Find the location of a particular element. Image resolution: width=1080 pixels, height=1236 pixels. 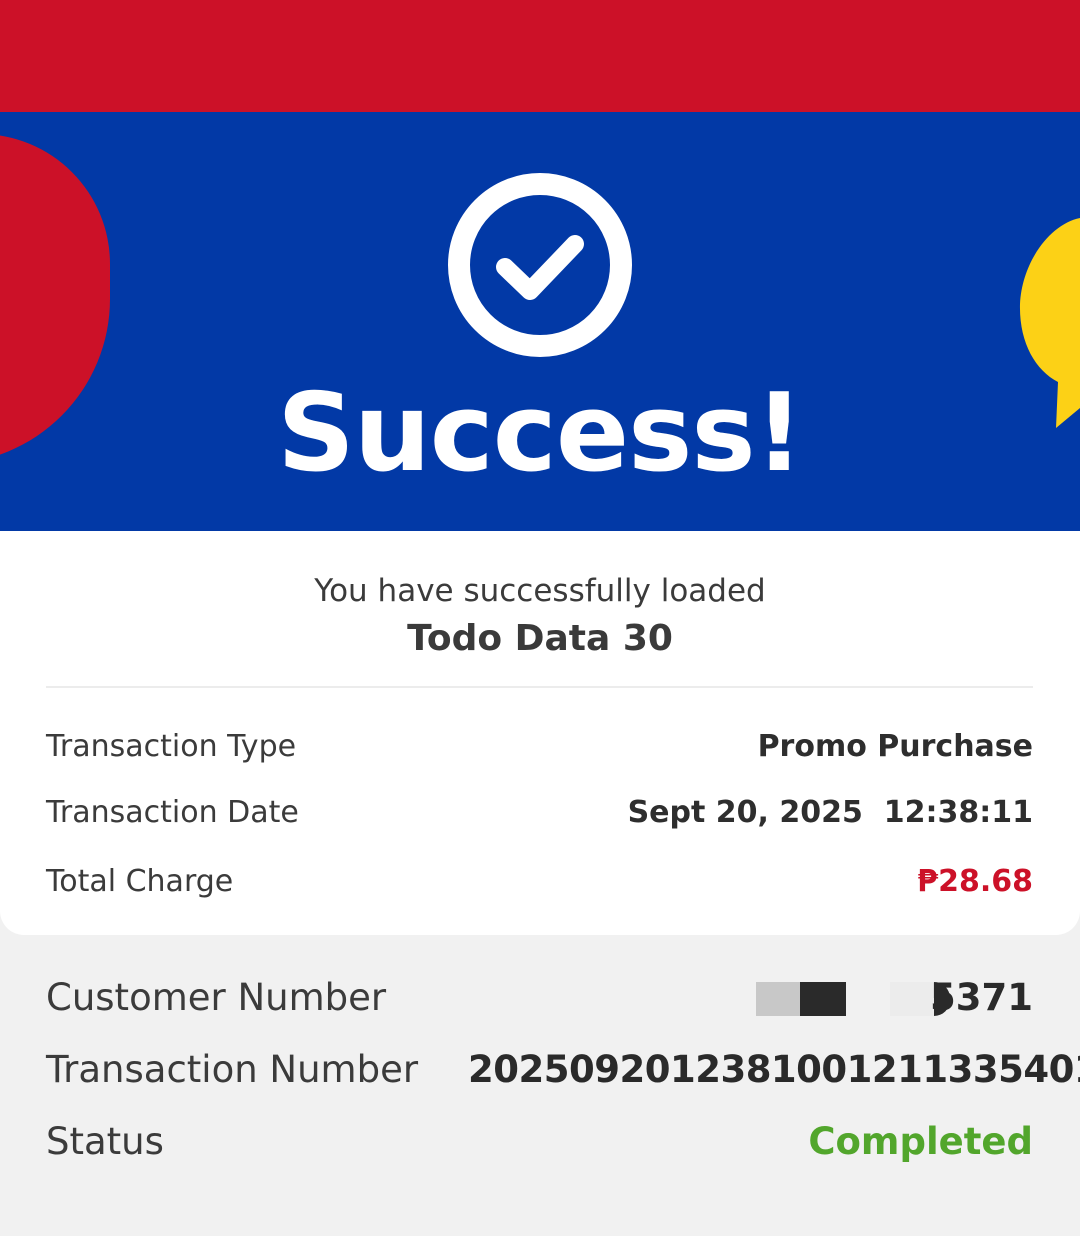

detail-value: Promo Purchase is located at coordinates (895, 746).